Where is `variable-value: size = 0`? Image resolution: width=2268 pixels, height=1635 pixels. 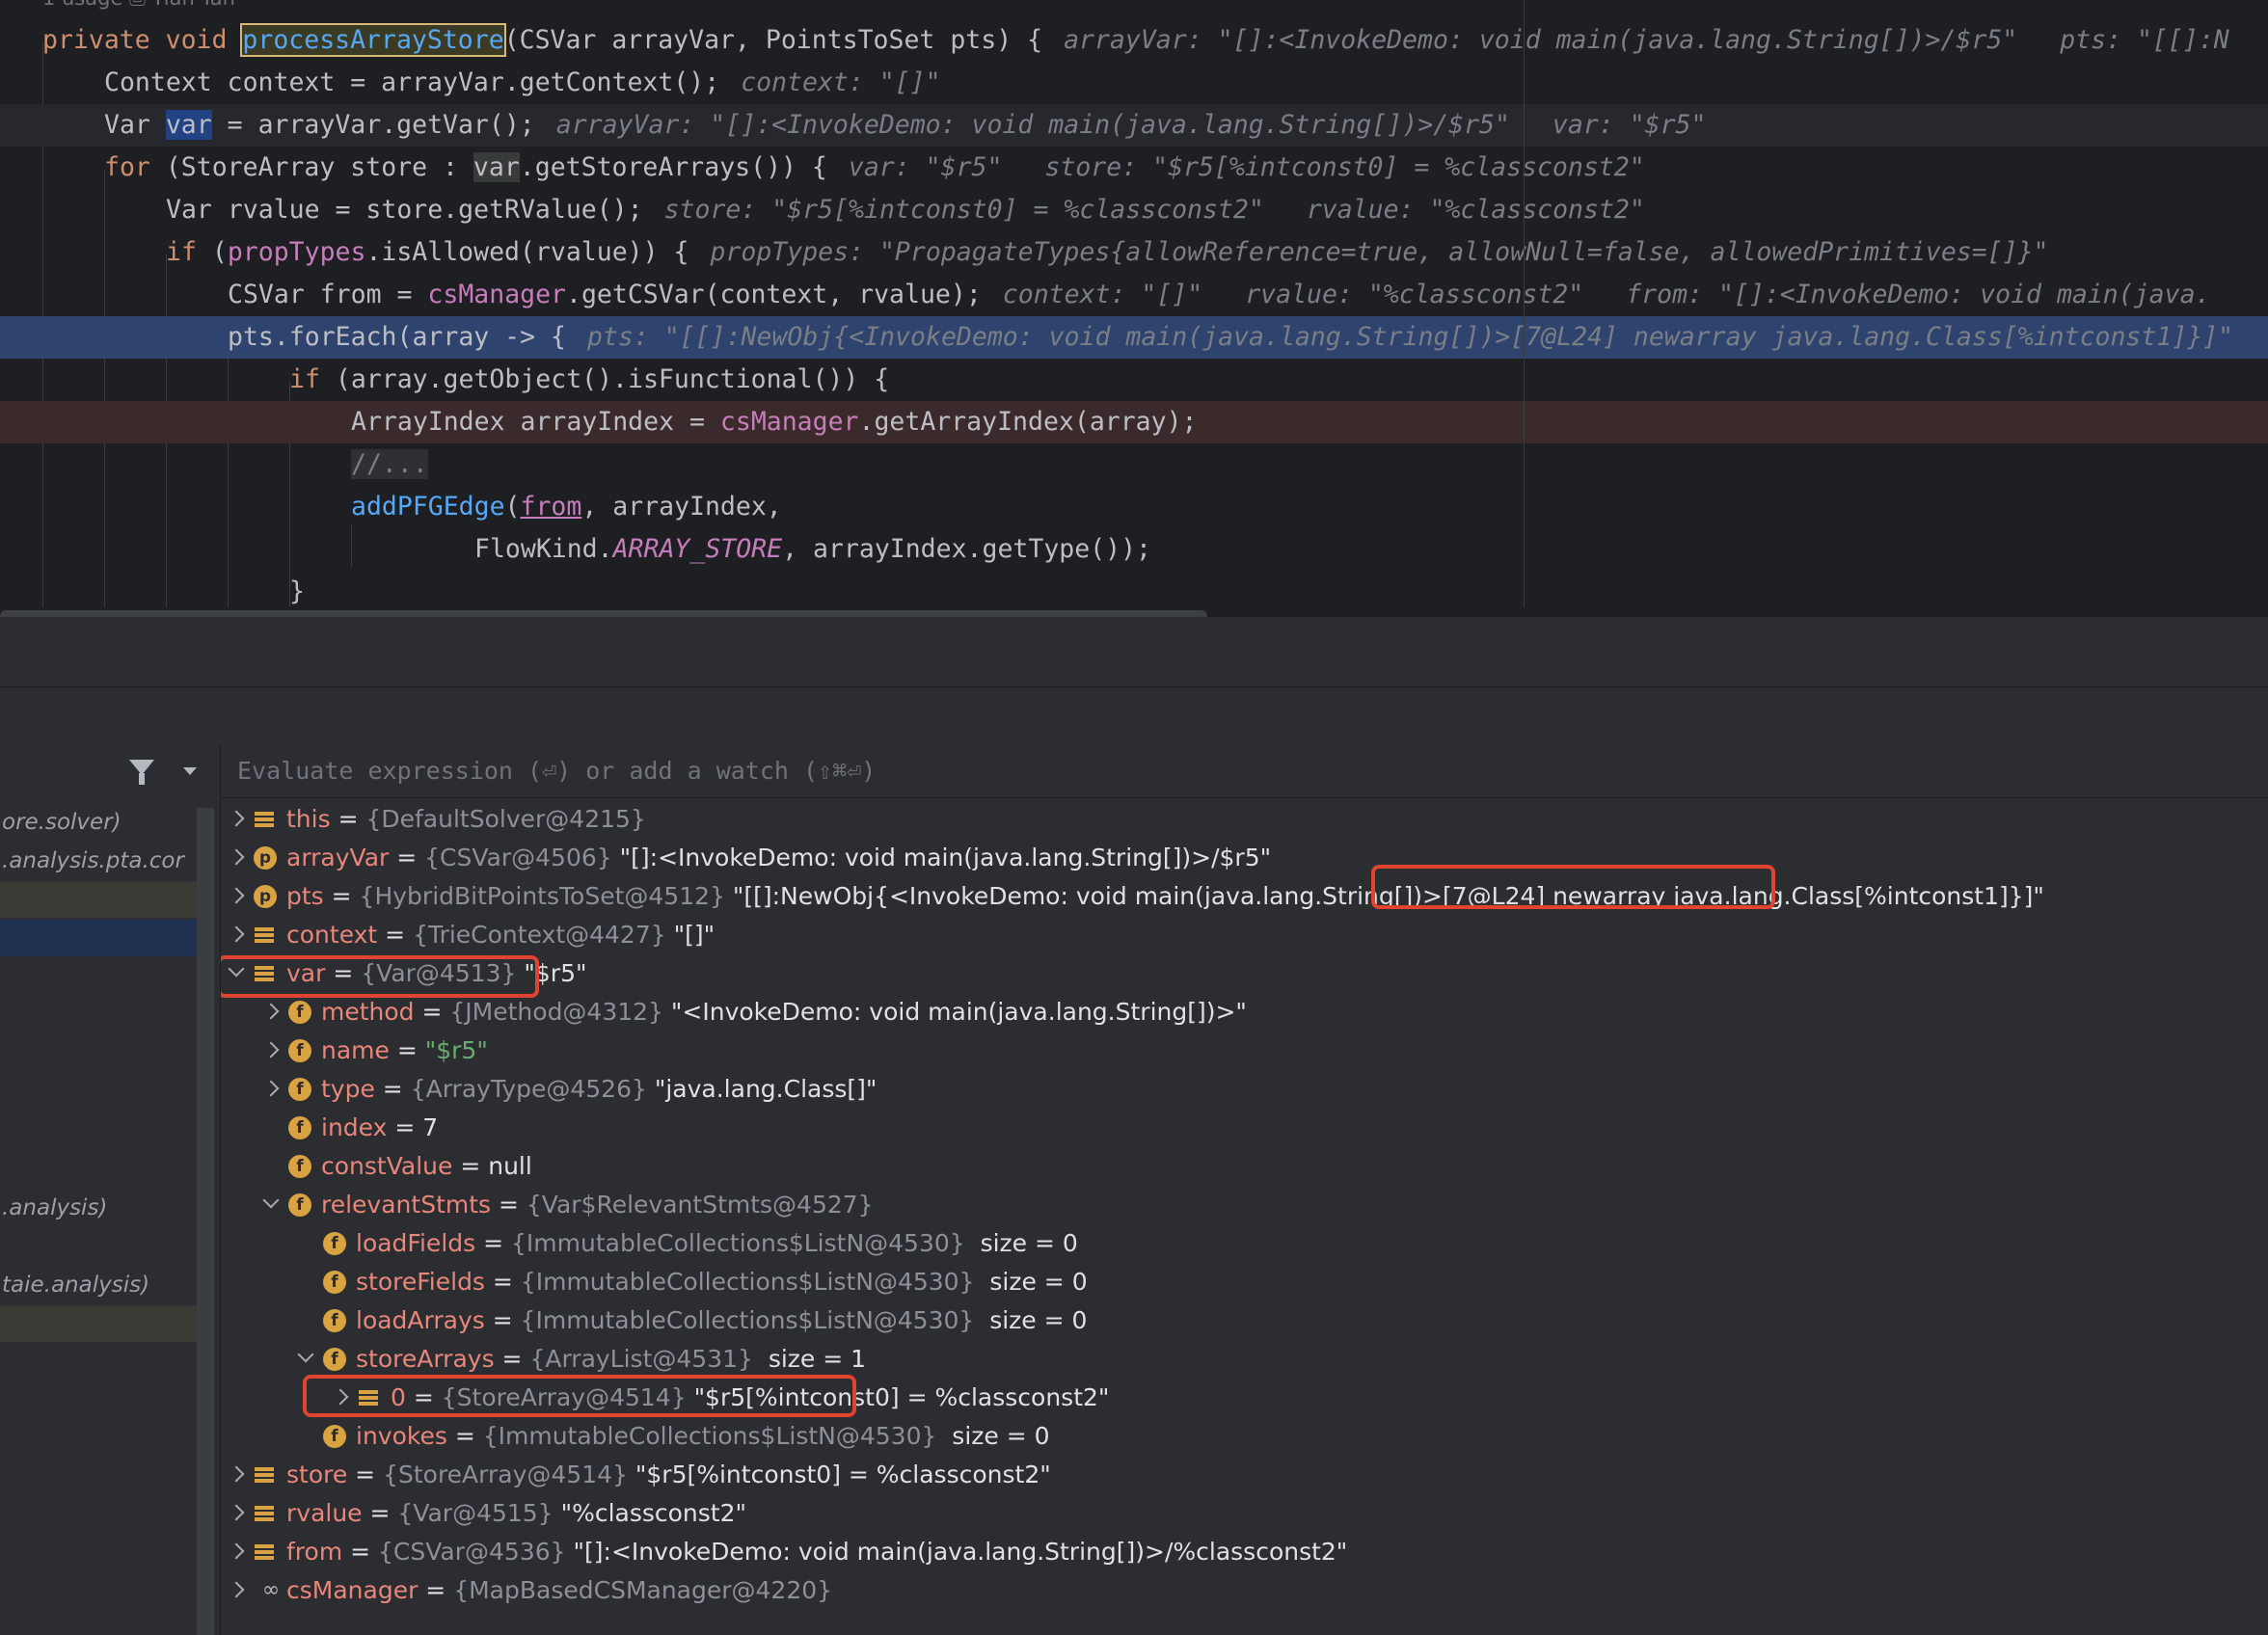
variable-value: size = 0 is located at coordinates (1025, 1243).